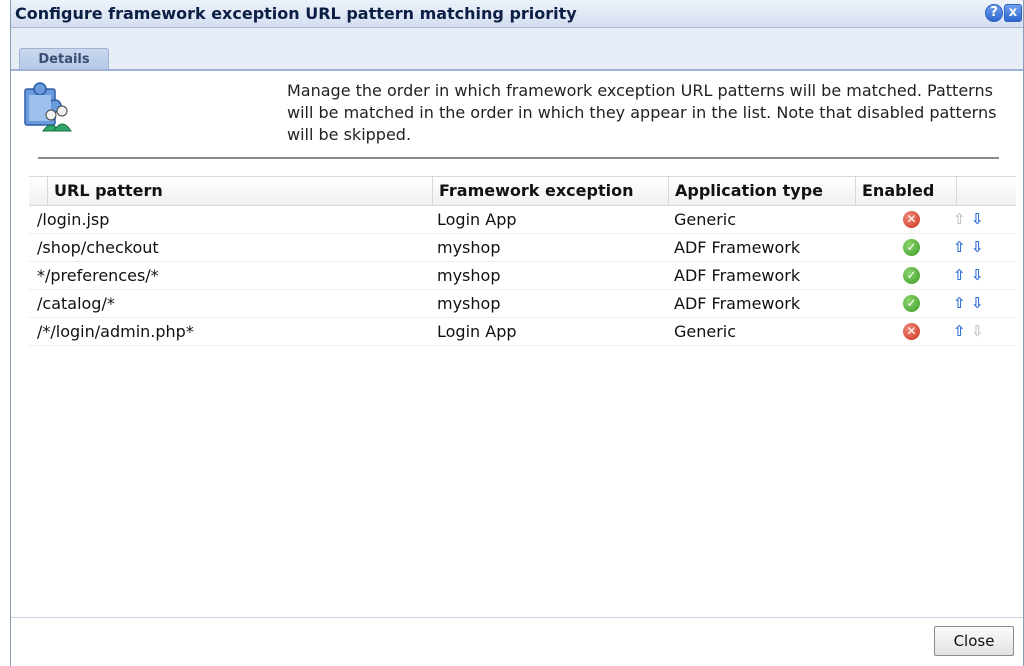 The width and height of the screenshot is (1024, 666). What do you see at coordinates (1013, 13) in the screenshot?
I see `close-window-button: x` at bounding box center [1013, 13].